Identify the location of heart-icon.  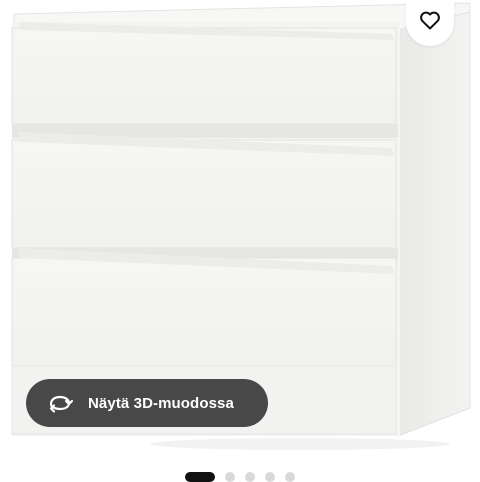
(430, 23).